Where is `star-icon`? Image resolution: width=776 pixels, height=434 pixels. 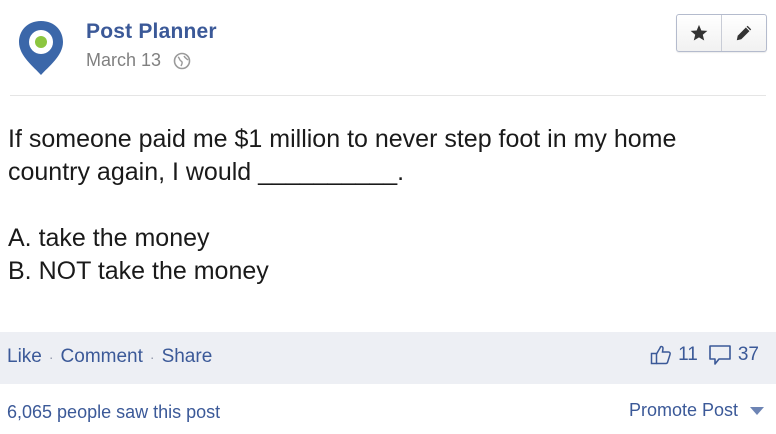 star-icon is located at coordinates (699, 32).